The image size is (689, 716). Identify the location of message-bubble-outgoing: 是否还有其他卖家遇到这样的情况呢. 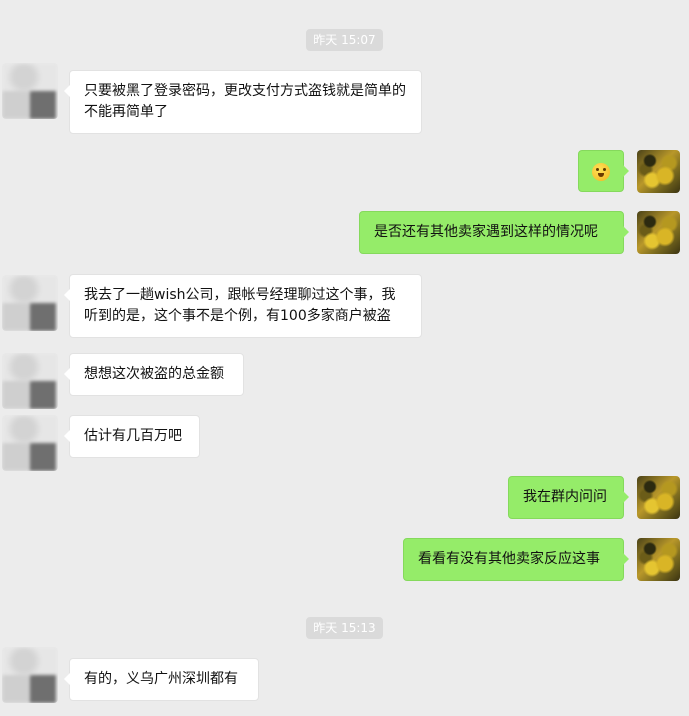
(494, 232).